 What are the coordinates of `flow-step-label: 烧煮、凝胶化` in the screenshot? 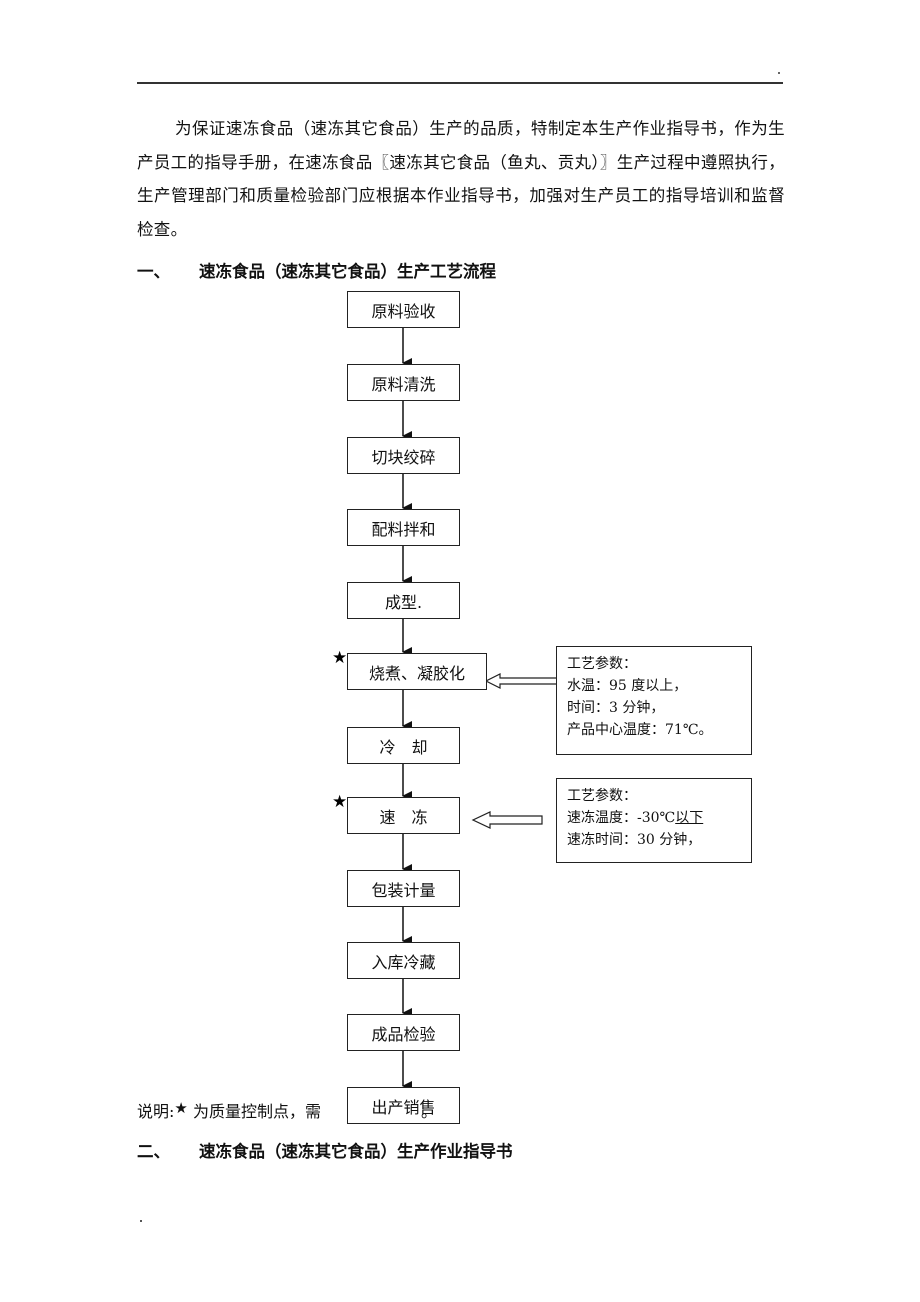 It's located at (416, 673).